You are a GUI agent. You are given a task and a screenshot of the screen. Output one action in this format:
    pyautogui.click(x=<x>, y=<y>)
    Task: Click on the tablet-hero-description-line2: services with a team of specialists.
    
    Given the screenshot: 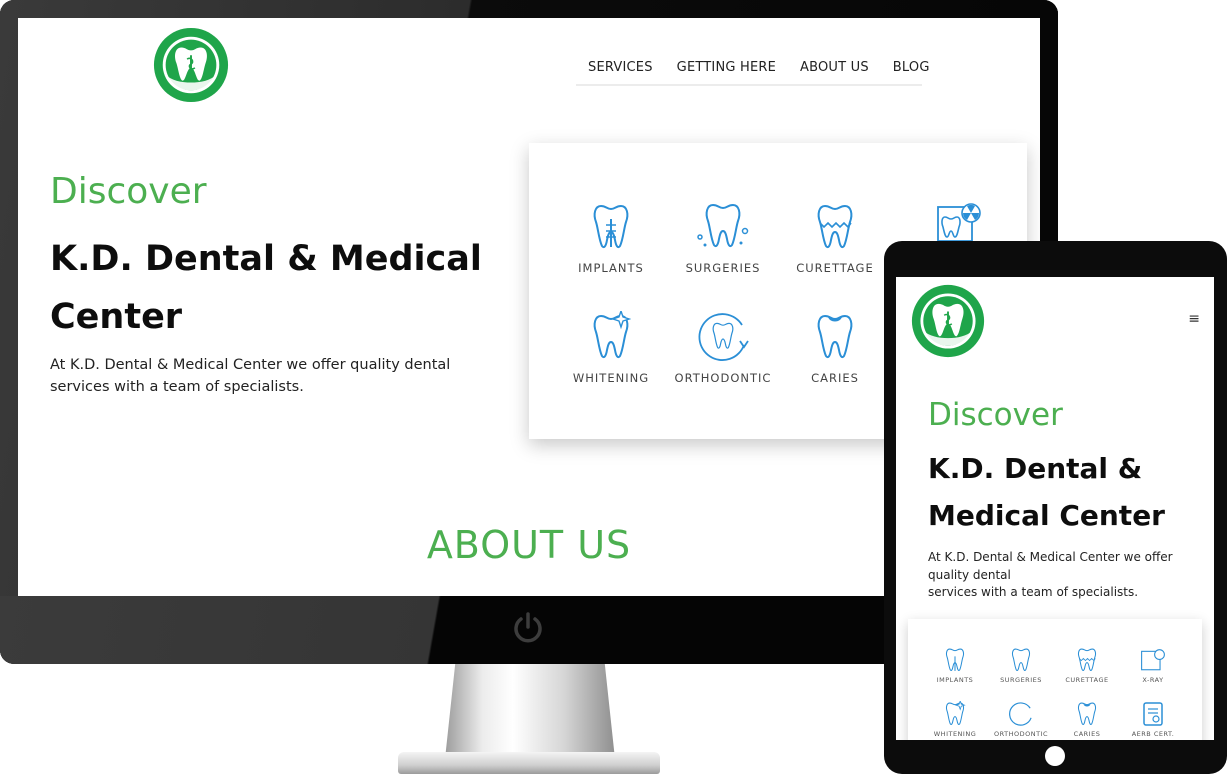 What is the action you would take?
    pyautogui.click(x=1033, y=592)
    